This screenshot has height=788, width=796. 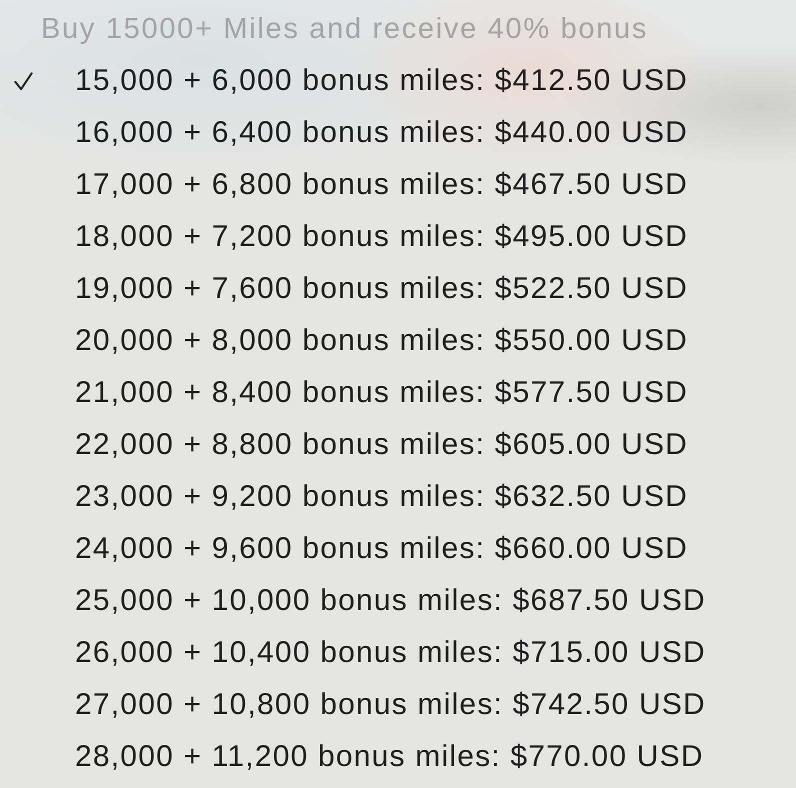 What do you see at coordinates (398, 757) in the screenshot?
I see `menu-option: 28,000 + 11,200 bonus miles: $770.00 USD` at bounding box center [398, 757].